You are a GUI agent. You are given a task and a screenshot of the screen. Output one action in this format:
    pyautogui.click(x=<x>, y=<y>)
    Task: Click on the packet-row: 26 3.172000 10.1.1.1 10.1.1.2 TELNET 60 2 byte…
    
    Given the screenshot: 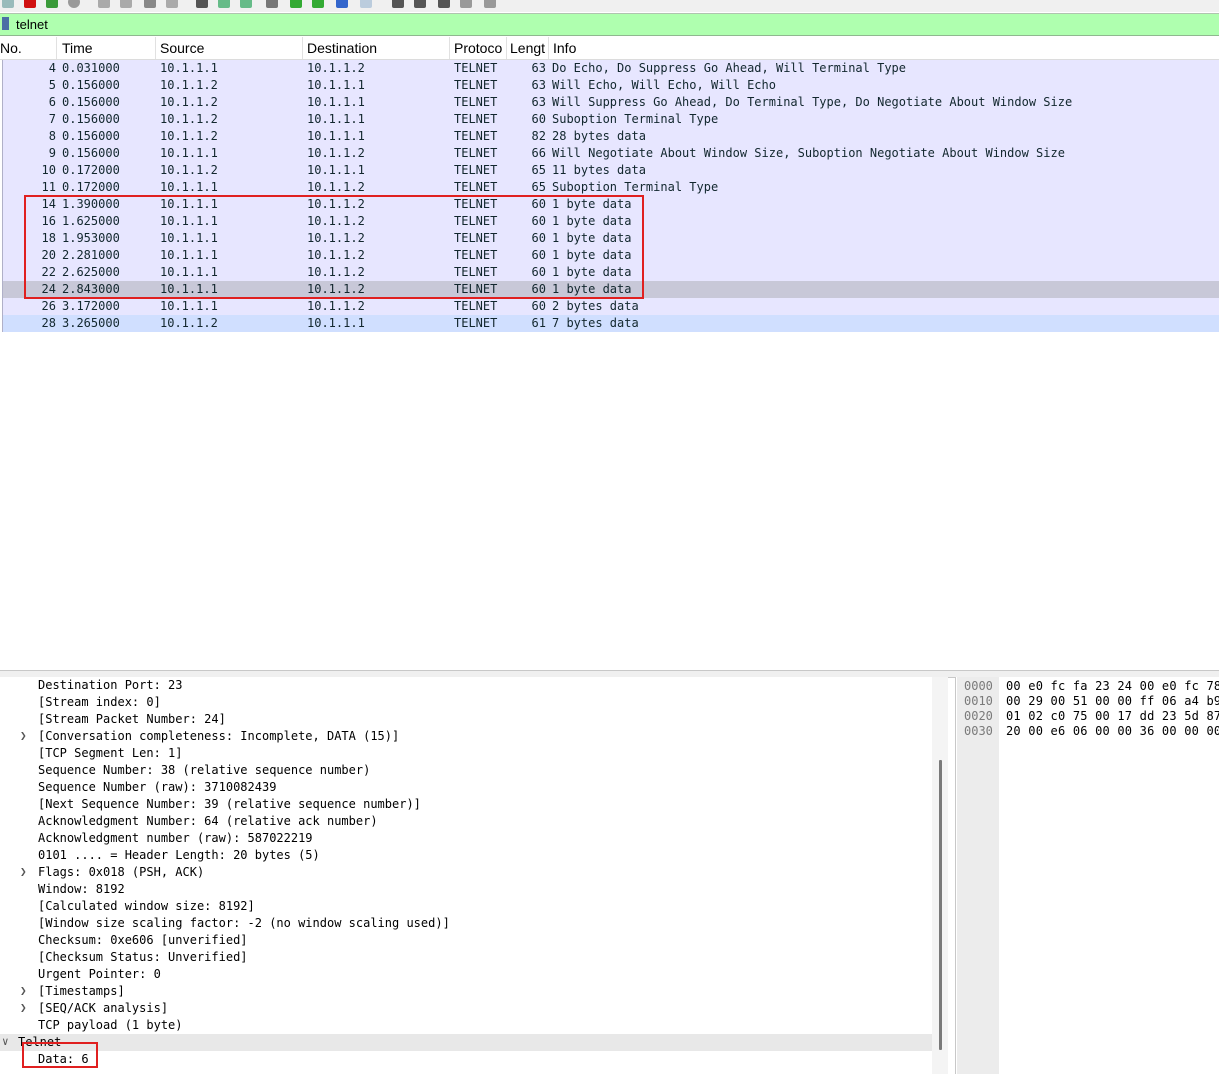 What is the action you would take?
    pyautogui.click(x=610, y=306)
    